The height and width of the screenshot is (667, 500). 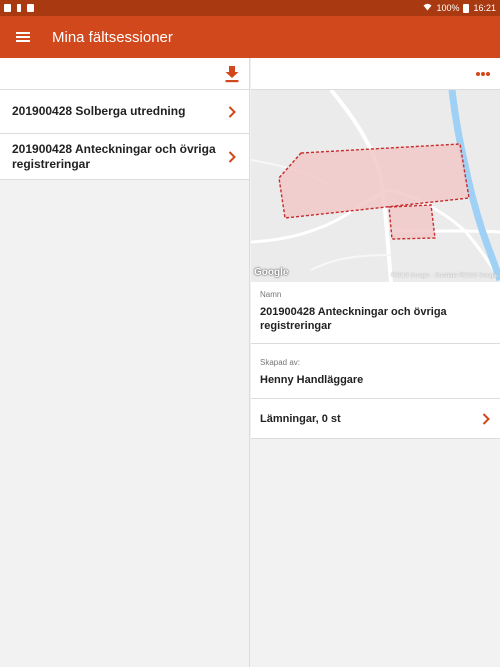 I want to click on battery-icon, so click(x=466, y=8).